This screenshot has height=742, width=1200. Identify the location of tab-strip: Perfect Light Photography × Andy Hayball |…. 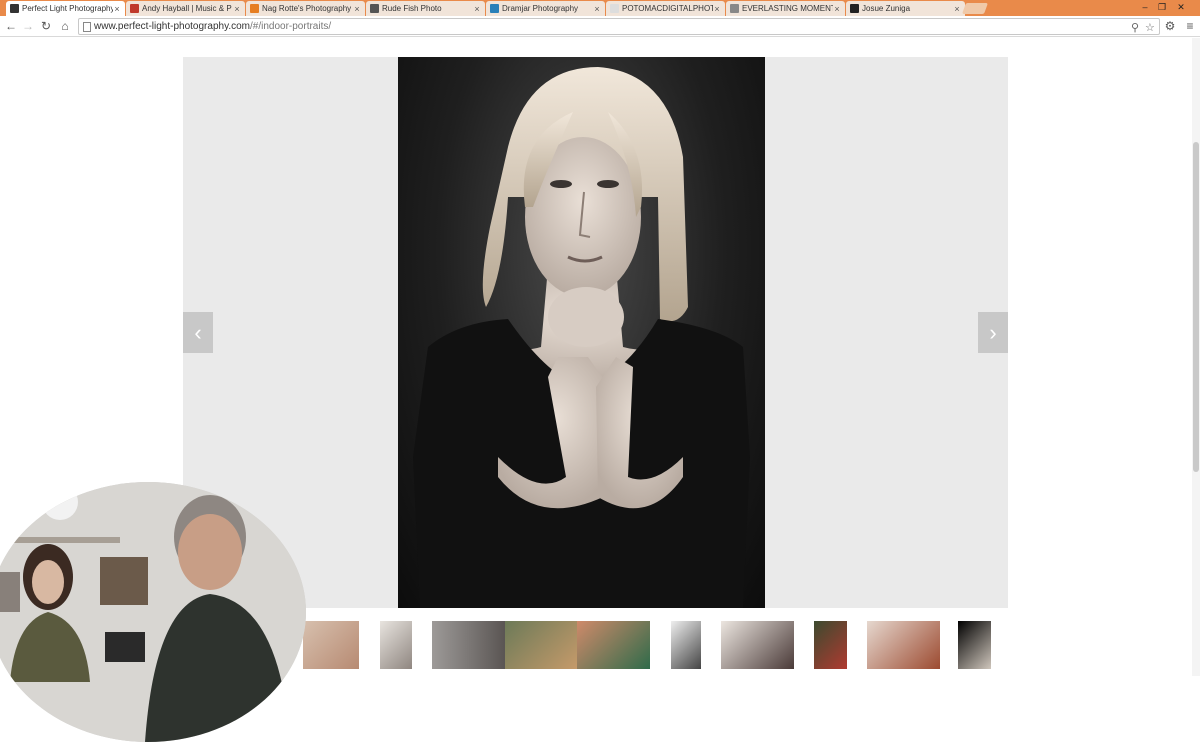
(600, 8).